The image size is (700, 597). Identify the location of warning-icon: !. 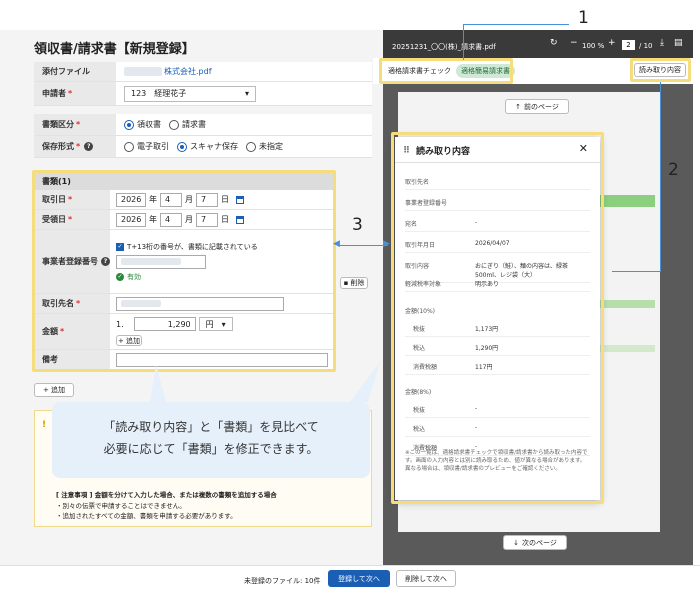
(44, 425).